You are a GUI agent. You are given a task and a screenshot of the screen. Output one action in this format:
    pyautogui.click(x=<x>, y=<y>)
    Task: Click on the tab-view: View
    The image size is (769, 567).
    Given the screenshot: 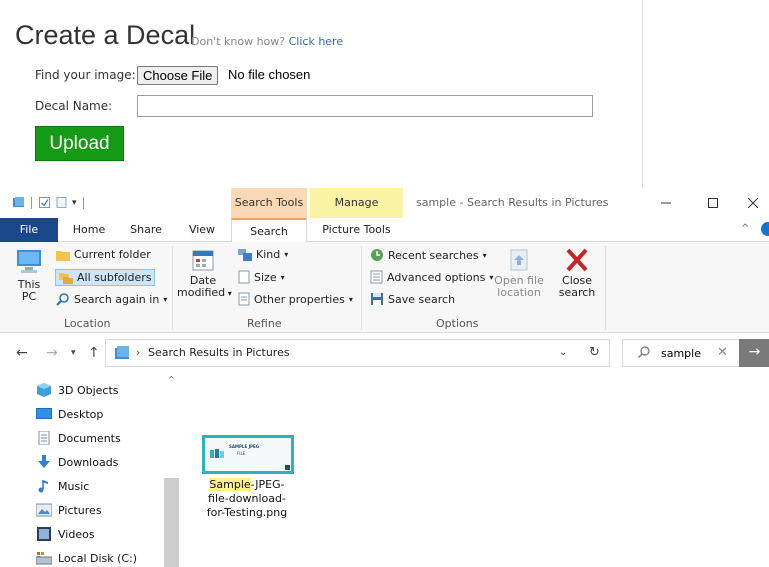 What is the action you would take?
    pyautogui.click(x=202, y=230)
    